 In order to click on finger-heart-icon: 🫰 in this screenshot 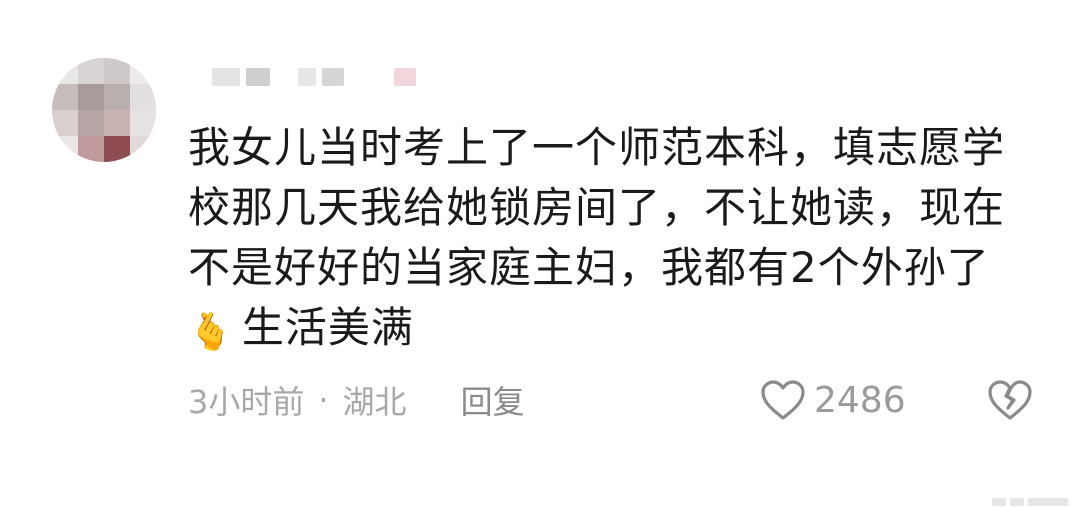, I will do `click(211, 332)`.